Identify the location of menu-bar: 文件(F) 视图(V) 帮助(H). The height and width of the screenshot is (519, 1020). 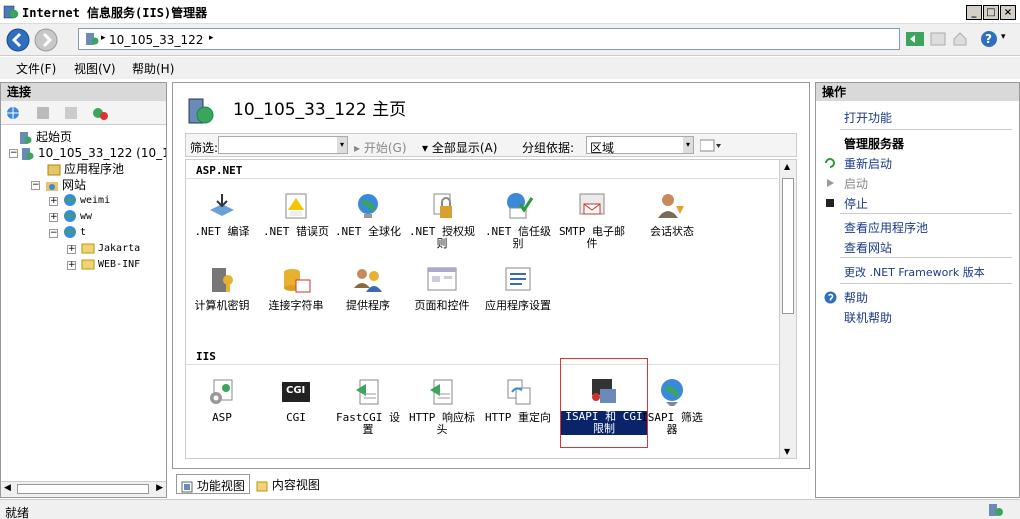
(510, 68).